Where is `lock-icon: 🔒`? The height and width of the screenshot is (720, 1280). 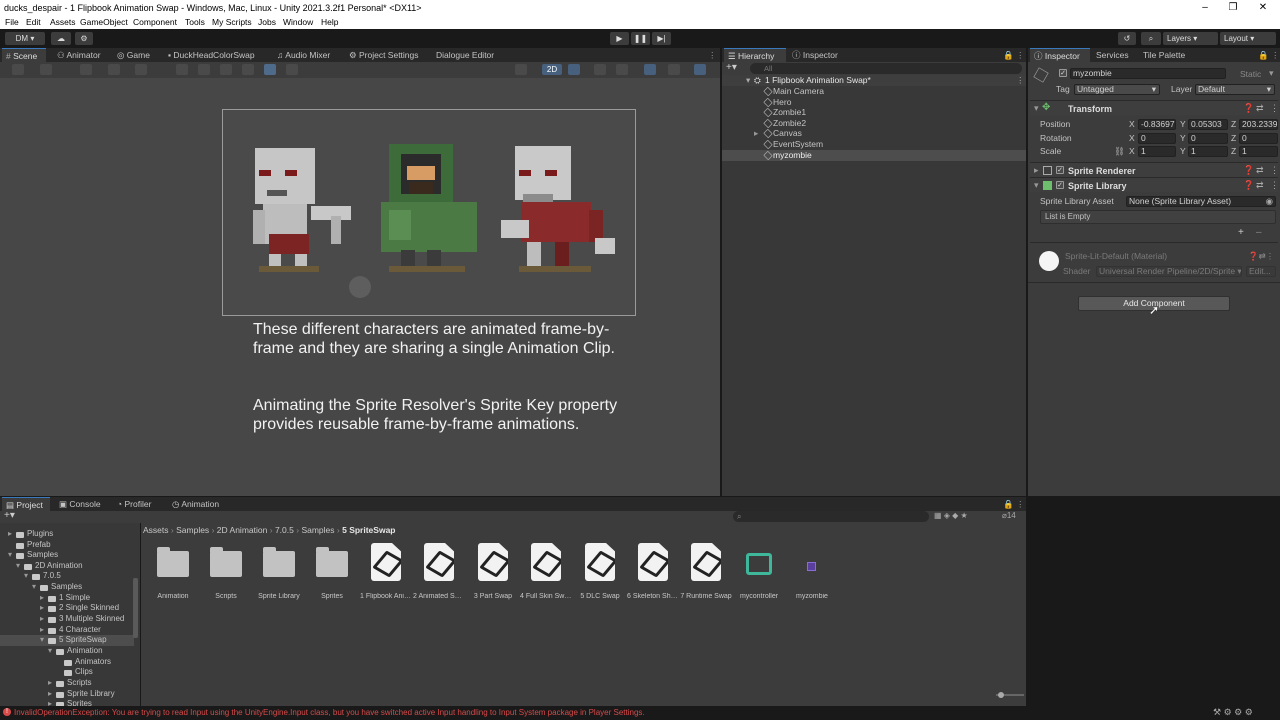 lock-icon: 🔒 is located at coordinates (1008, 504).